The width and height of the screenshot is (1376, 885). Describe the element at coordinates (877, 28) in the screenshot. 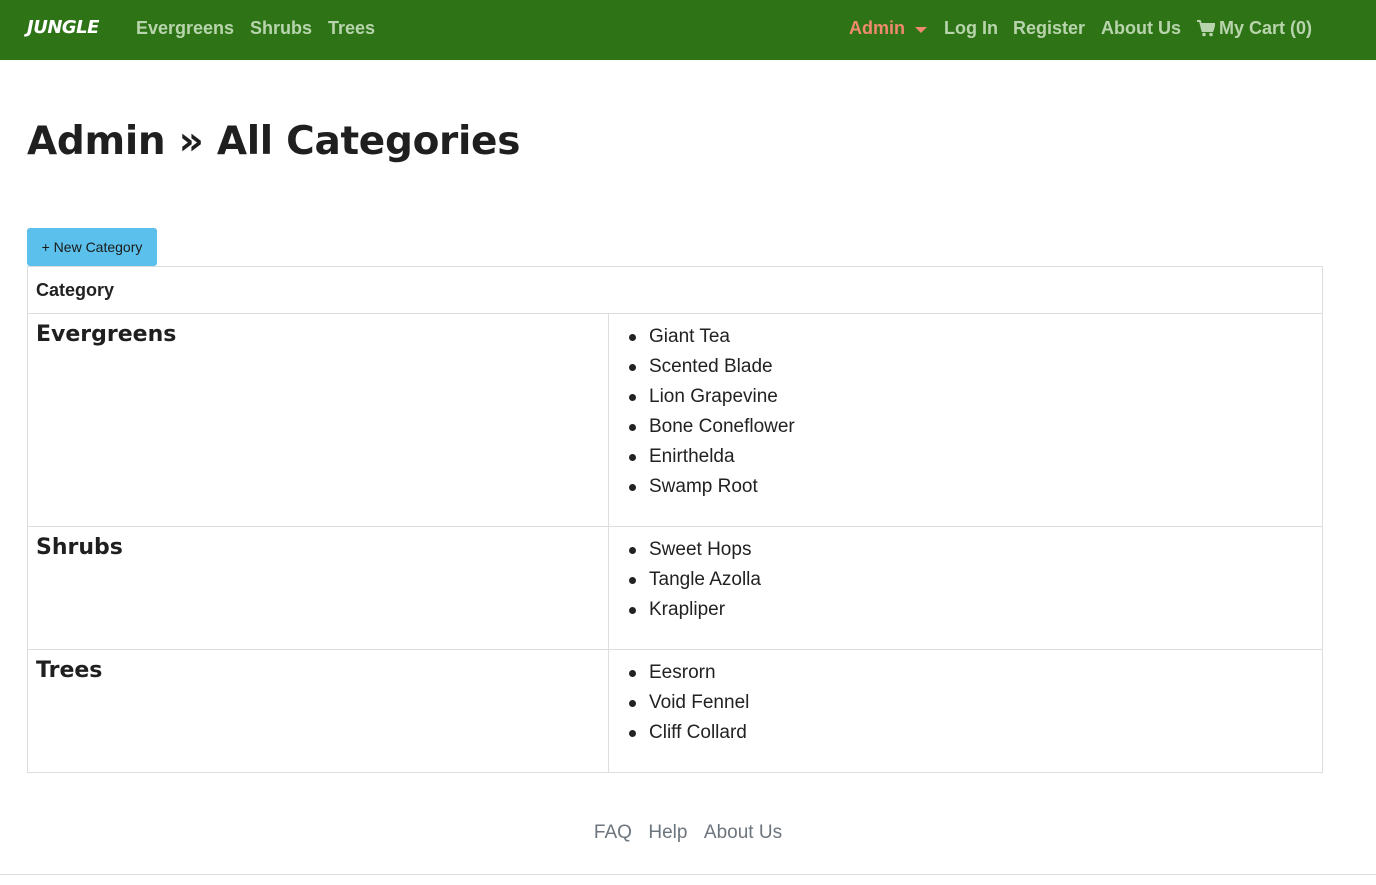

I see `nav-admin-dropdown: Admin` at that location.